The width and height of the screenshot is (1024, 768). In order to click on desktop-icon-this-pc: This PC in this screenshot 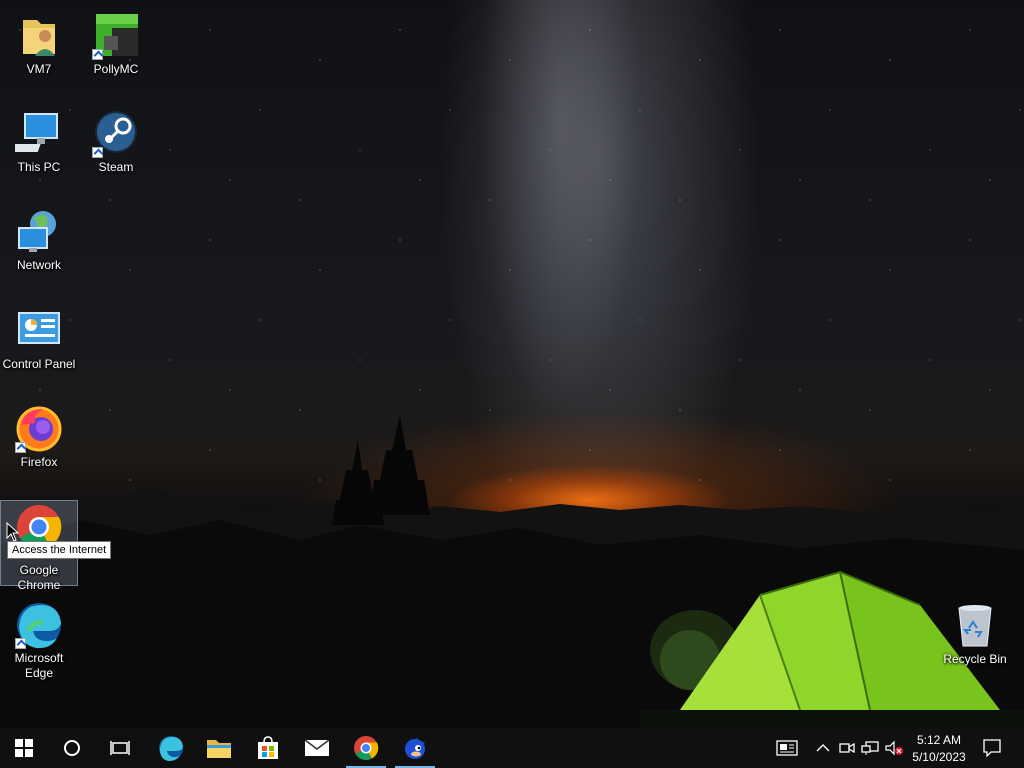, I will do `click(39, 142)`.